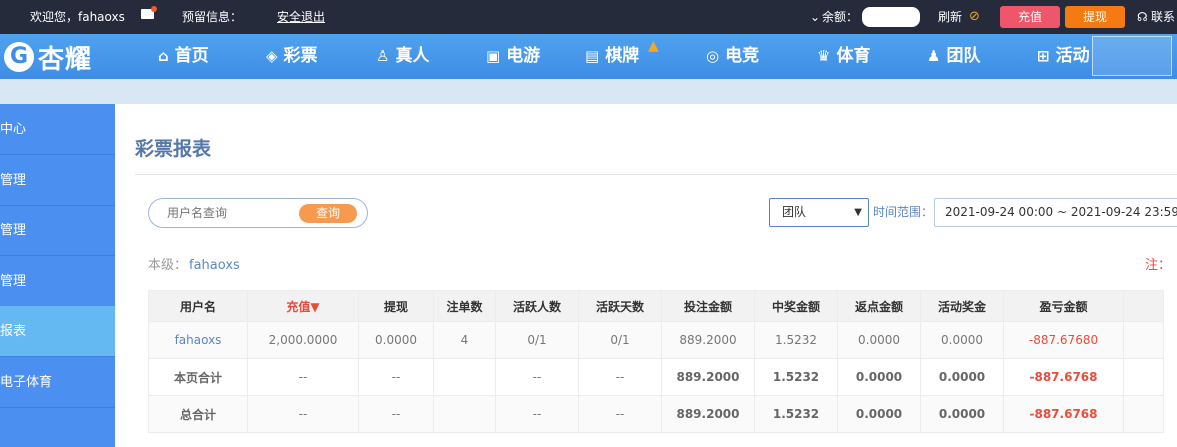  What do you see at coordinates (1030, 17) in the screenshot?
I see `recharge-button: 充值` at bounding box center [1030, 17].